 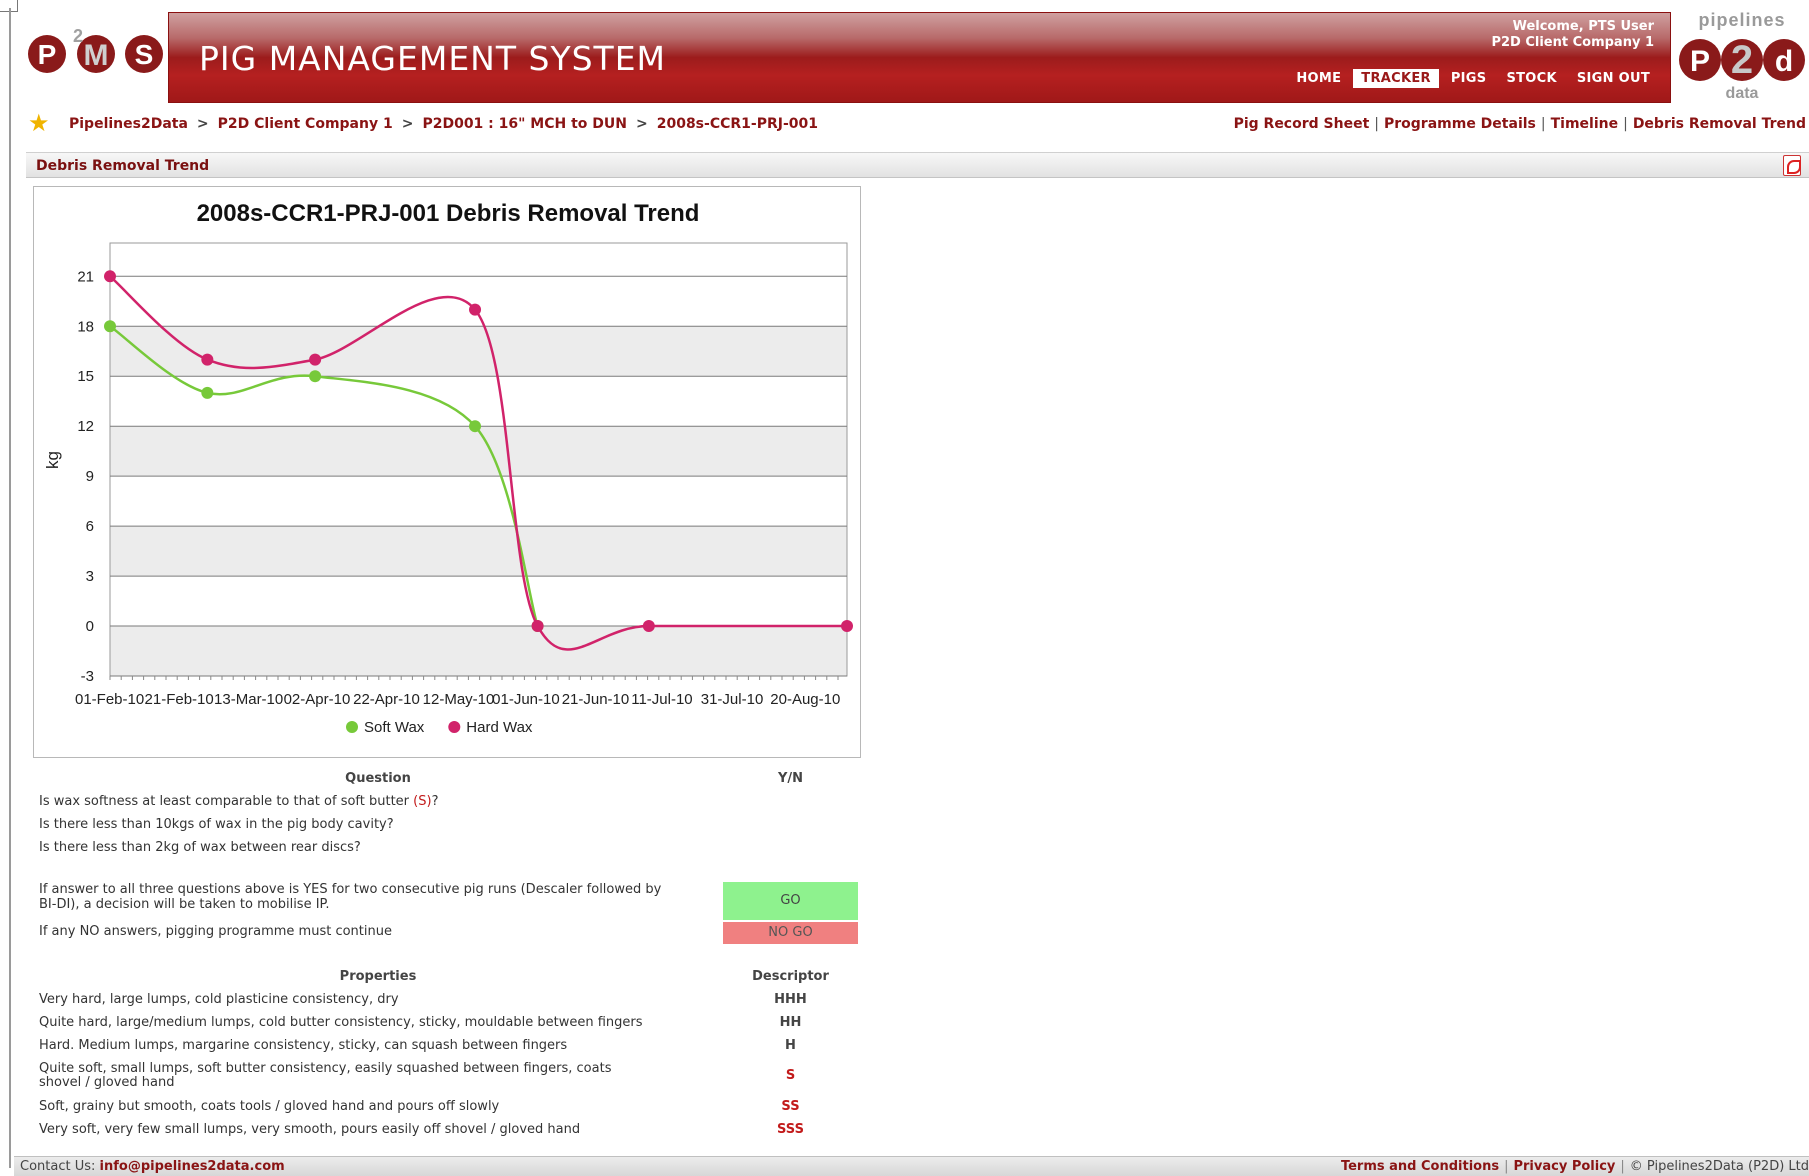 I want to click on y-tick-label: 12, so click(x=85, y=426).